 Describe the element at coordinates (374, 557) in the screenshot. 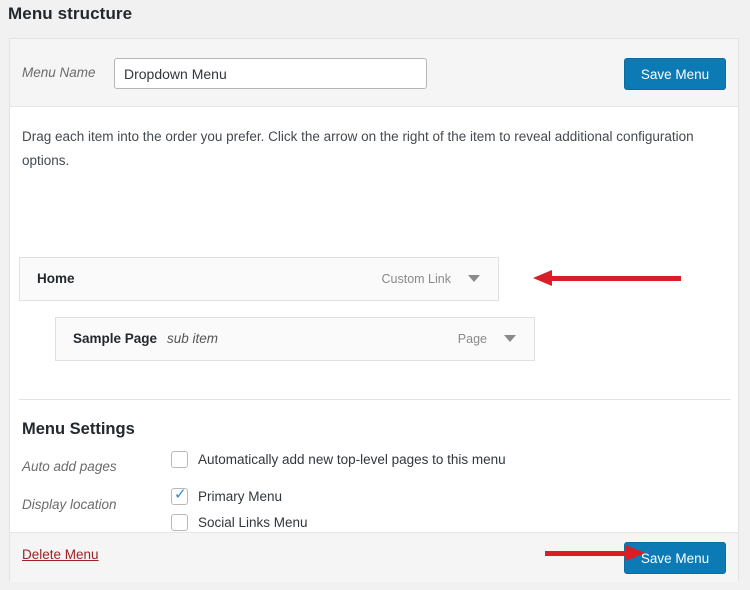

I see `menu-footer: Delete Menu Save Menu` at that location.